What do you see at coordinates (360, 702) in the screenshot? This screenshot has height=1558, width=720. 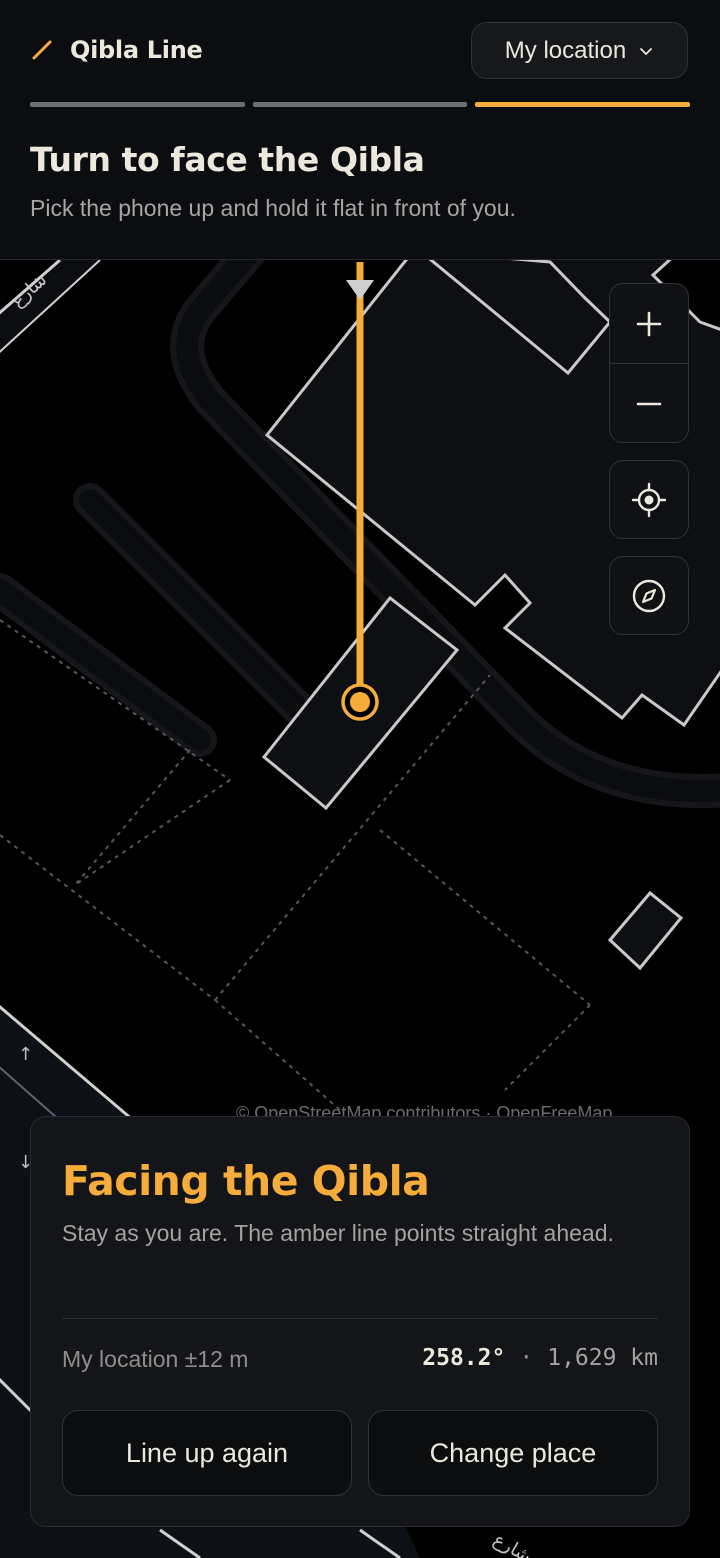 I see `user-location-marker` at bounding box center [360, 702].